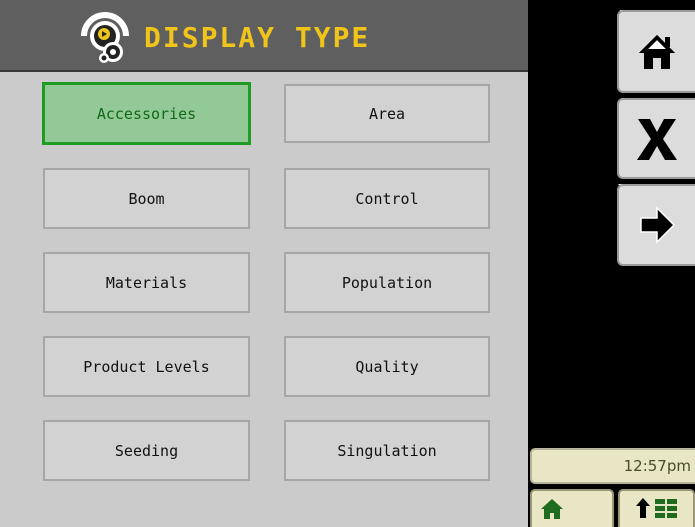 This screenshot has width=695, height=527. I want to click on arrow-right-icon, so click(658, 225).